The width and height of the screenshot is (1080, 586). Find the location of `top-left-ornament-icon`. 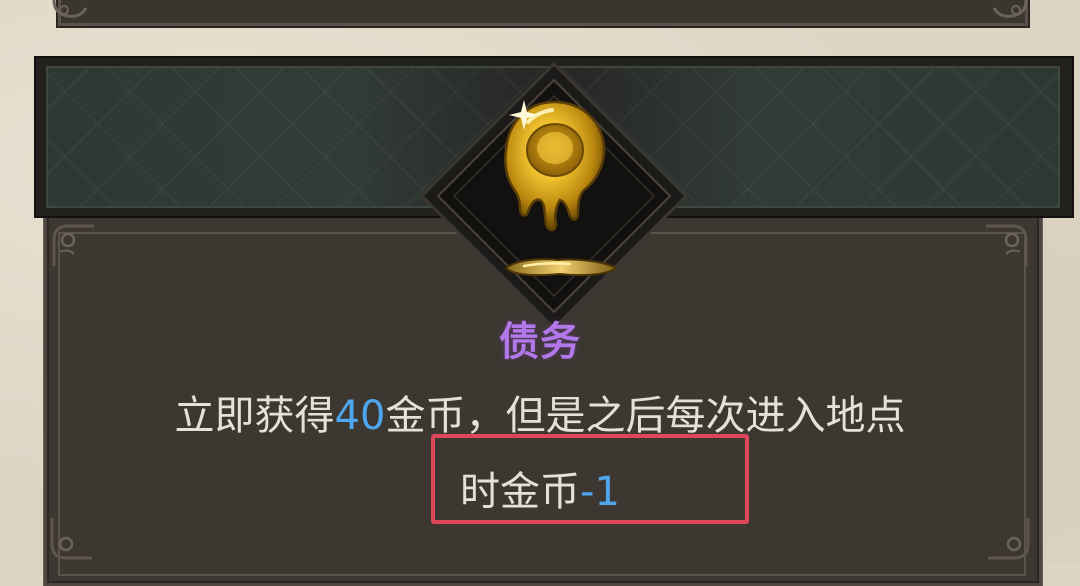

top-left-ornament-icon is located at coordinates (70, 9).